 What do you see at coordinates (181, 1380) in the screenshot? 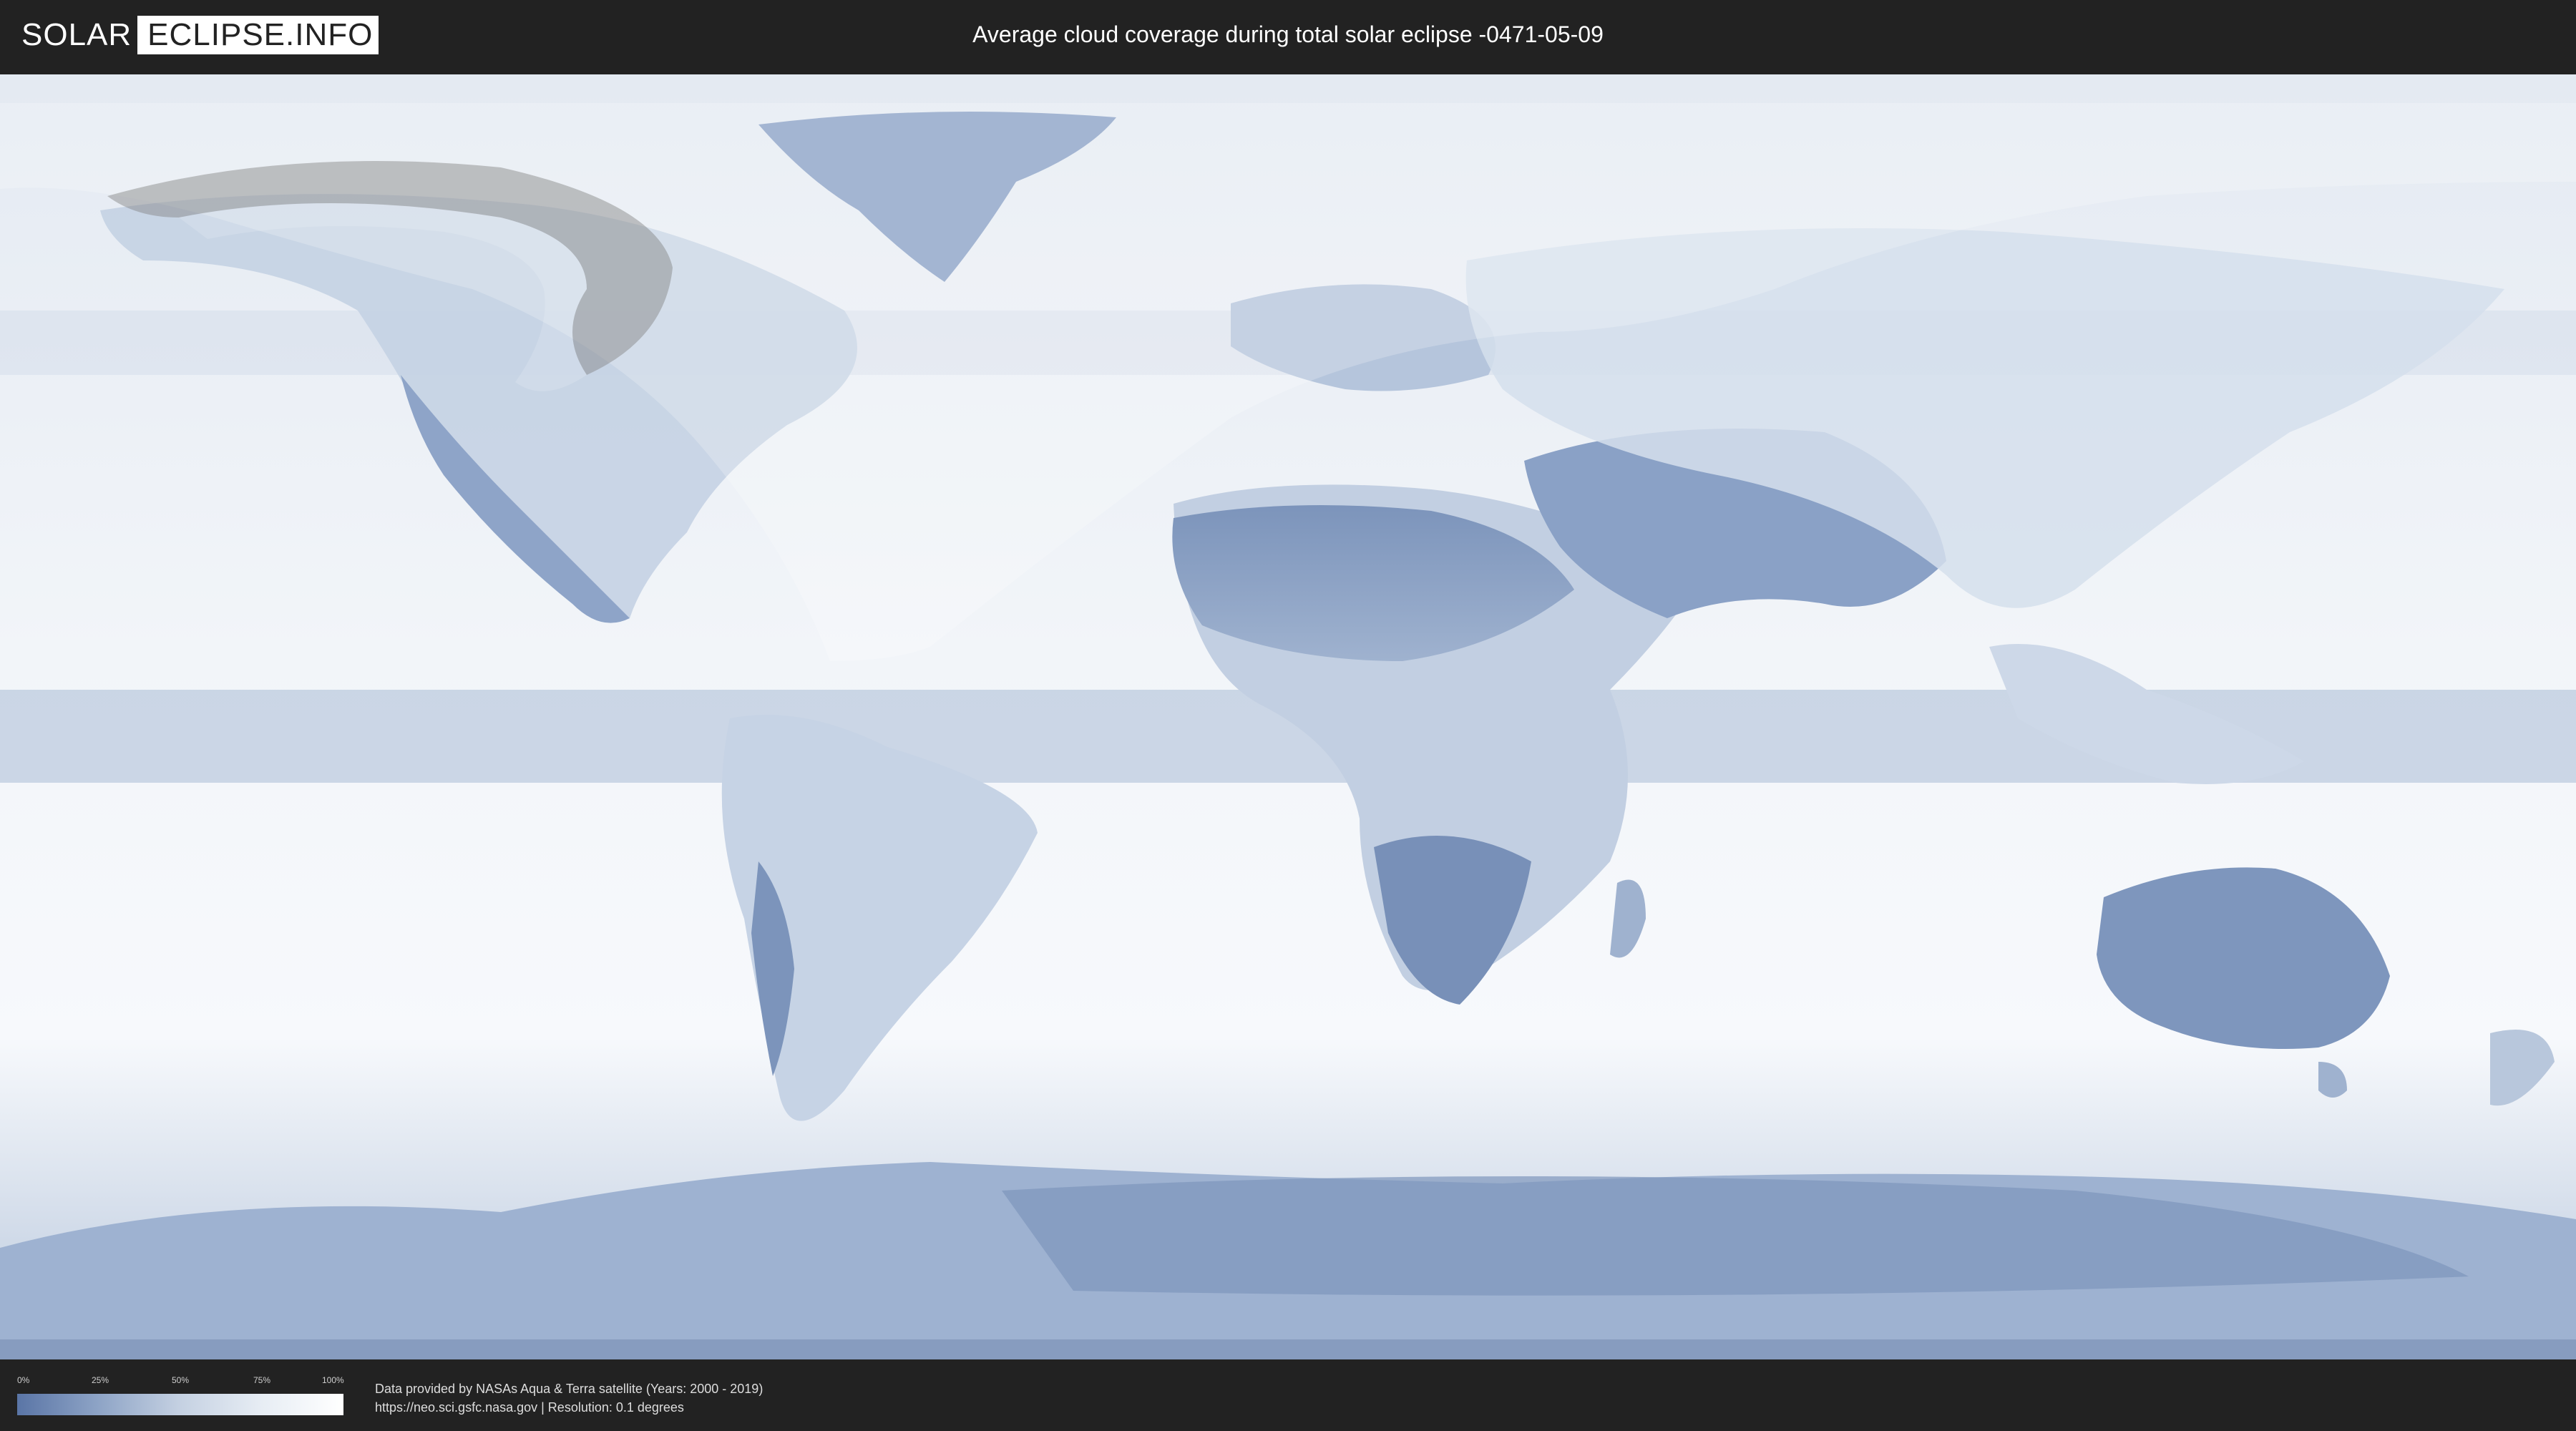
I see `legend-tick-50: 50%` at bounding box center [181, 1380].